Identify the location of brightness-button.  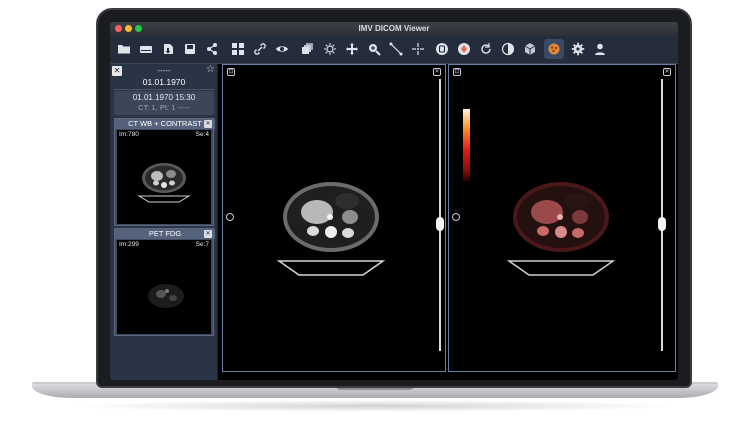
(330, 49).